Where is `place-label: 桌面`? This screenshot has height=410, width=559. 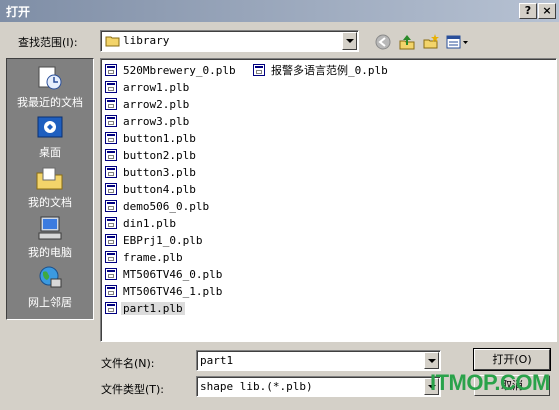
place-label: 桌面 is located at coordinates (50, 152).